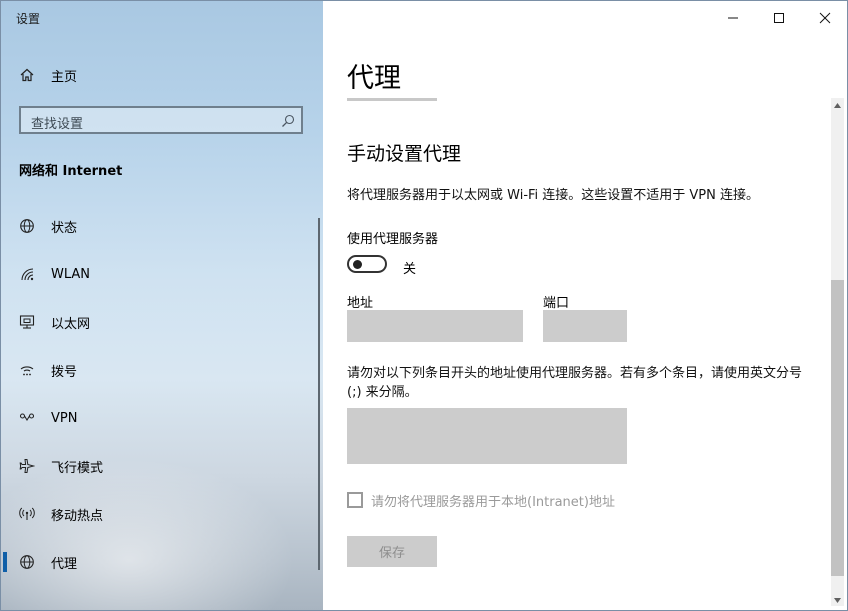 The height and width of the screenshot is (611, 848). Describe the element at coordinates (27, 562) in the screenshot. I see `globe-icon` at that location.